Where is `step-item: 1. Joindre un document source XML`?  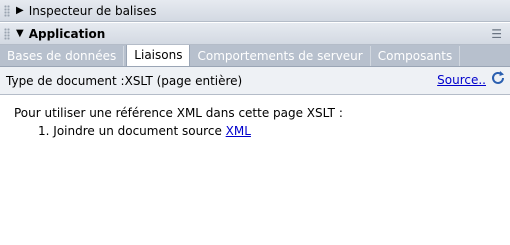
step-item: 1. Joindre un document source XML is located at coordinates (178, 131).